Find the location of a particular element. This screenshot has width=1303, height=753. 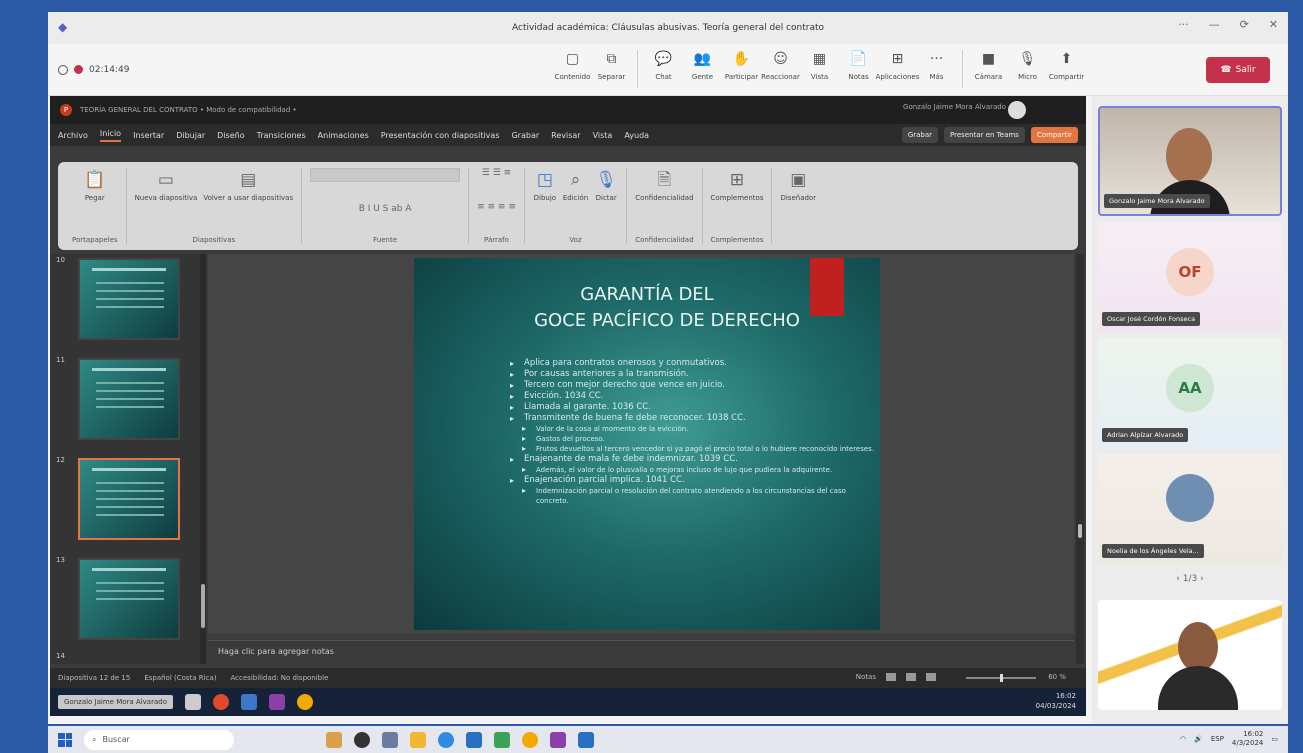

avatar is located at coordinates (1017, 110).